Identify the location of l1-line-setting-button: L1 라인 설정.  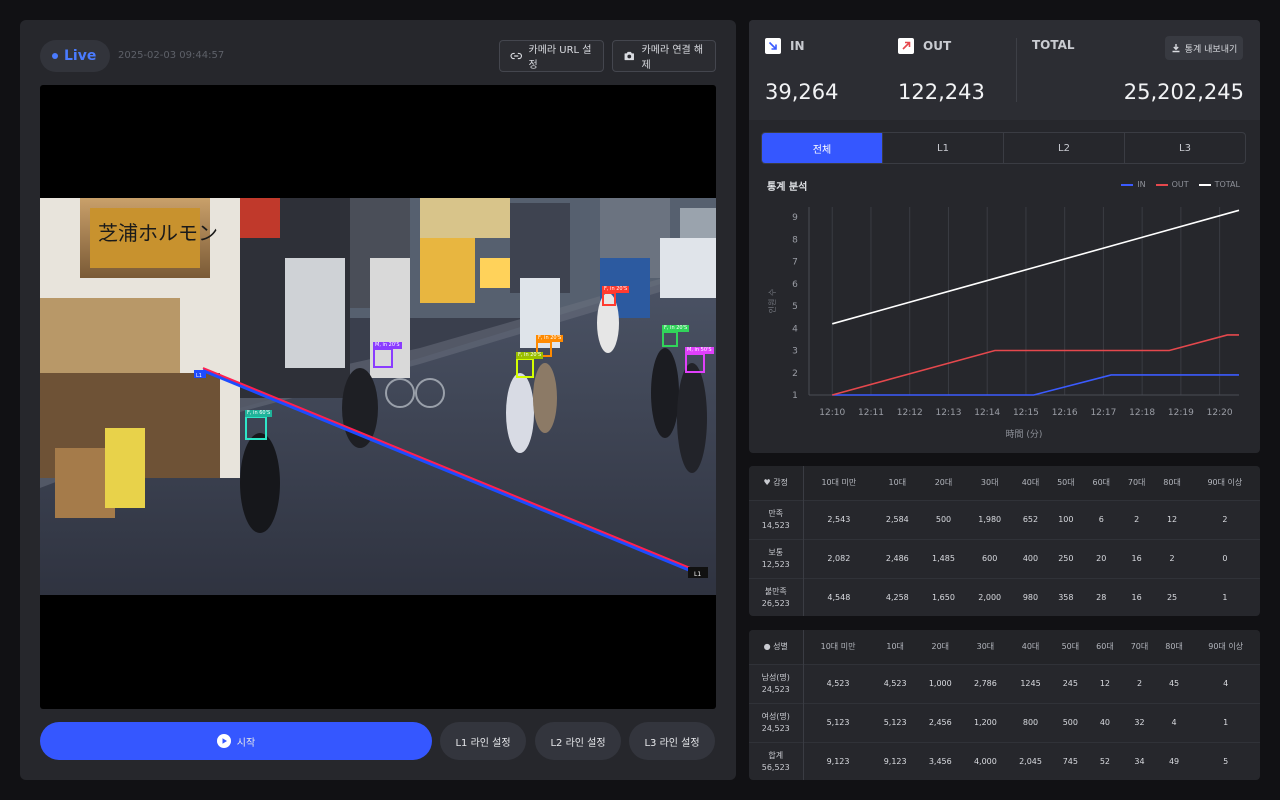
(483, 741).